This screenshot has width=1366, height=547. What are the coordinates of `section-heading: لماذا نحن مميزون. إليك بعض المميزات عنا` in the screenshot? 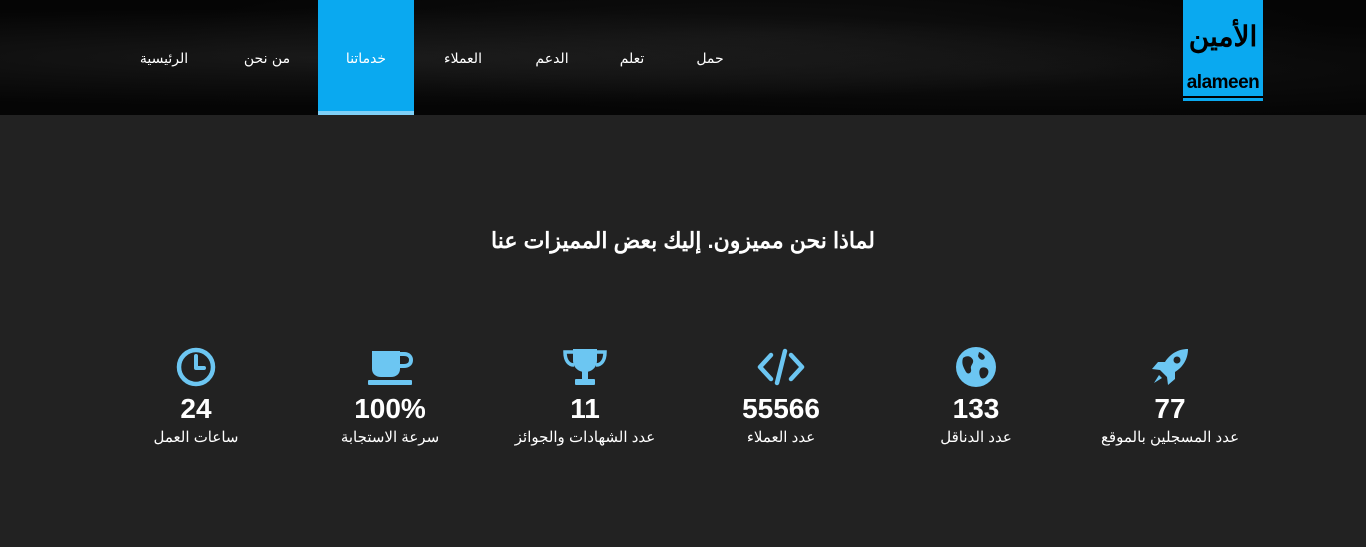 It's located at (683, 240).